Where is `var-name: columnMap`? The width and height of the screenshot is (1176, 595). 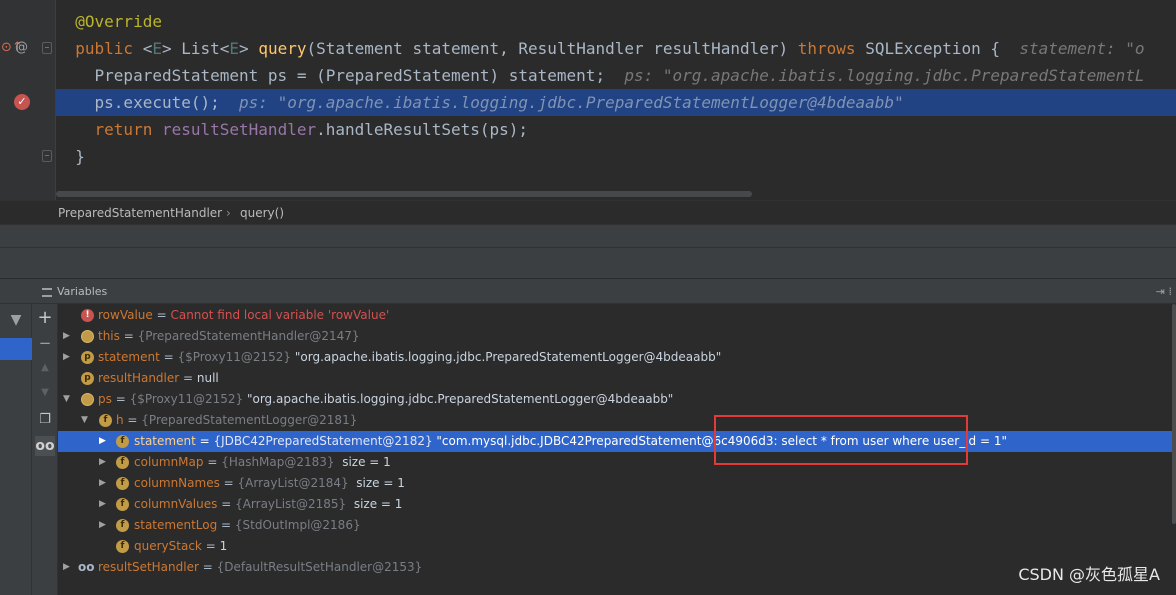
var-name: columnMap is located at coordinates (169, 462).